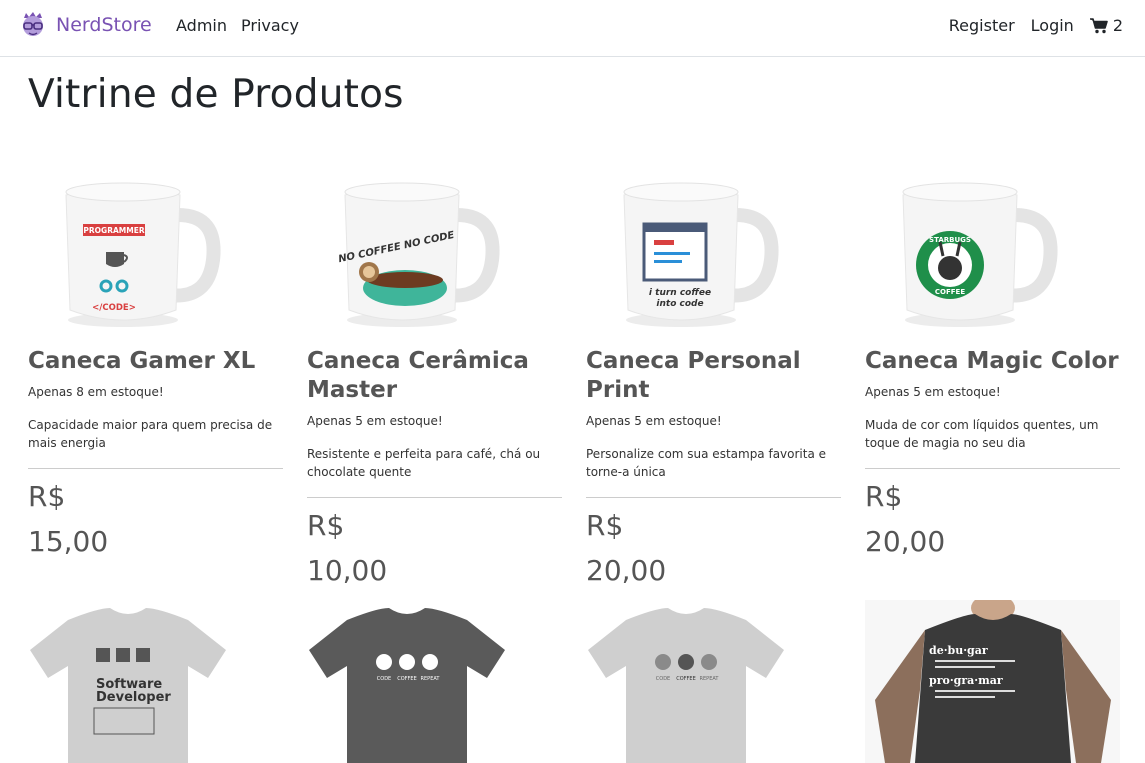  I want to click on product-image: STARBUGS COFFEE, so click(992, 245).